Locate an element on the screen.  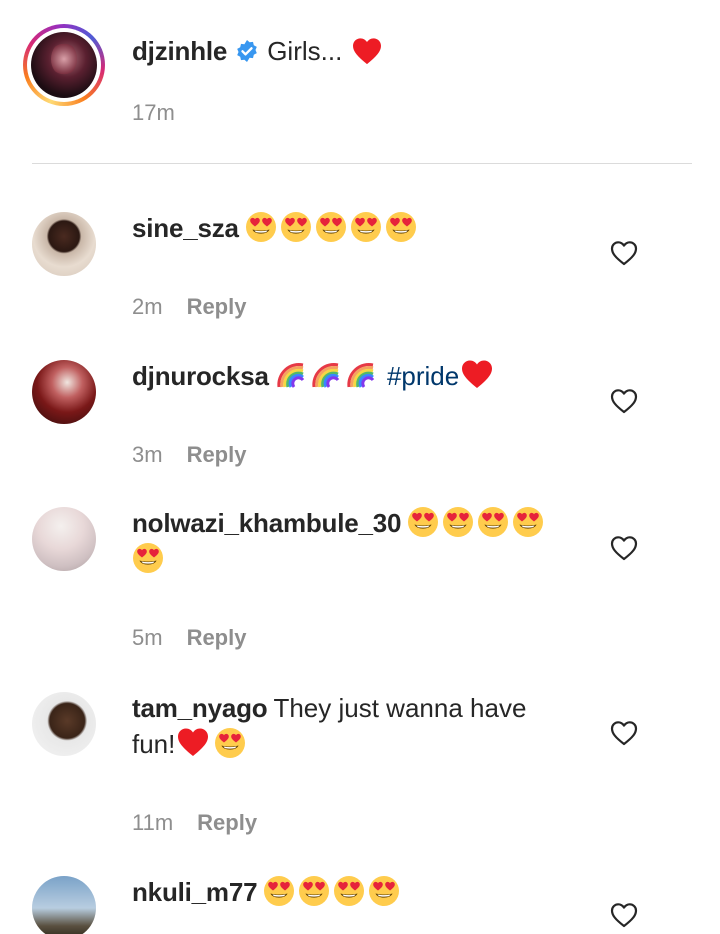
comment-username: sine_sza is located at coordinates (185, 228).